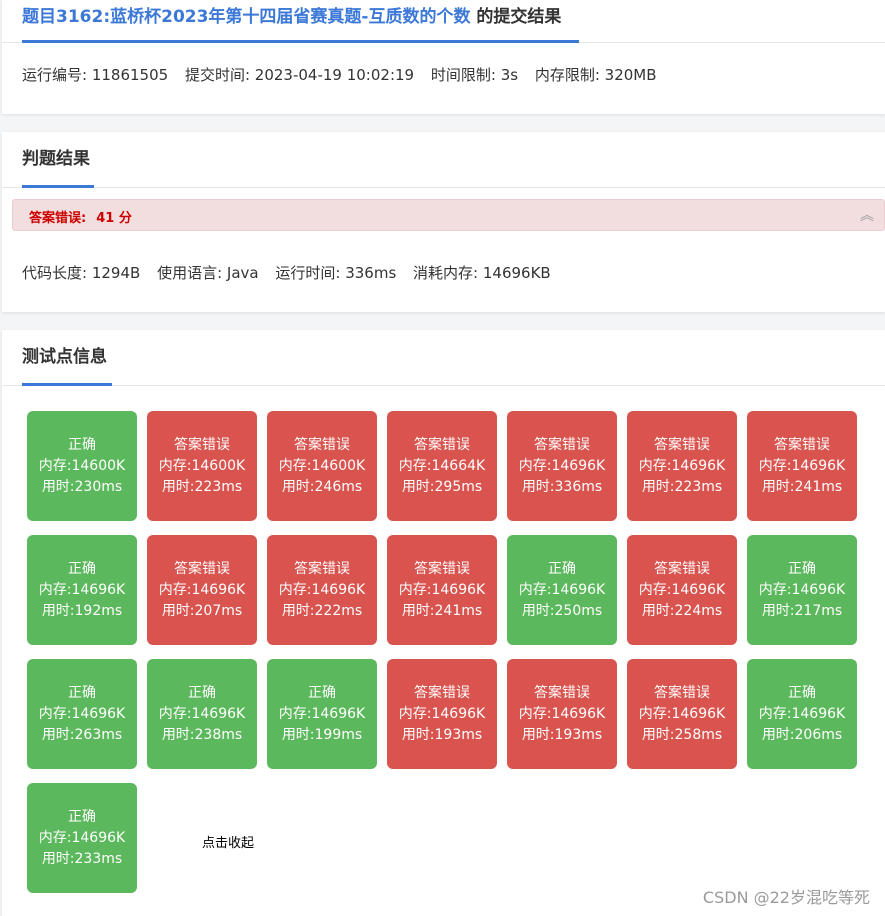  I want to click on test-case-tile: 正确内存:14696K 用时:238ms, so click(202, 714).